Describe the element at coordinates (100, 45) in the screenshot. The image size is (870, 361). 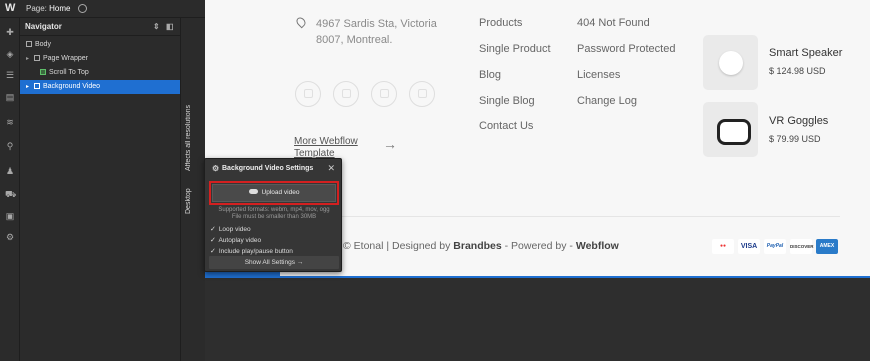
I see `tree-item-body: Body` at that location.